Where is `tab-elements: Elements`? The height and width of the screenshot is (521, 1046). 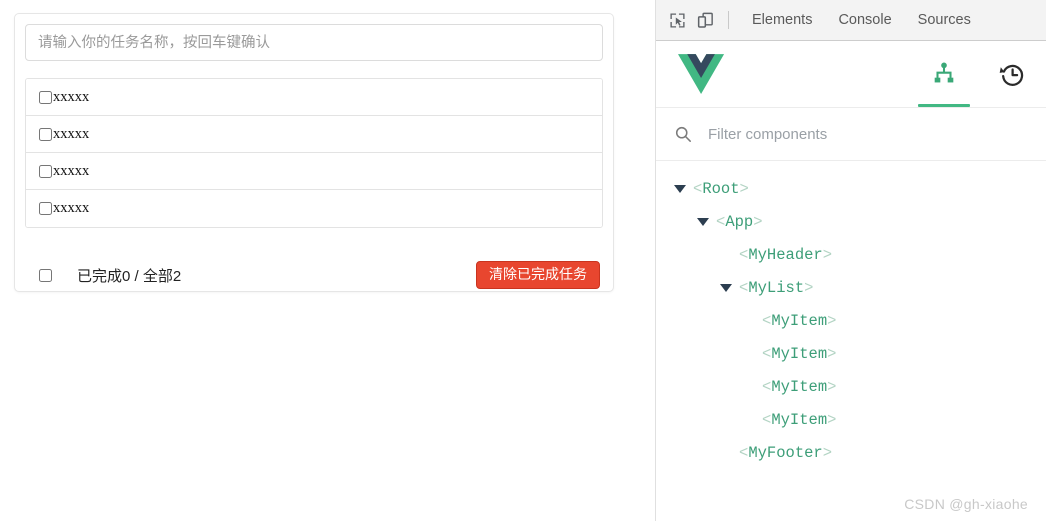
tab-elements: Elements is located at coordinates (782, 20).